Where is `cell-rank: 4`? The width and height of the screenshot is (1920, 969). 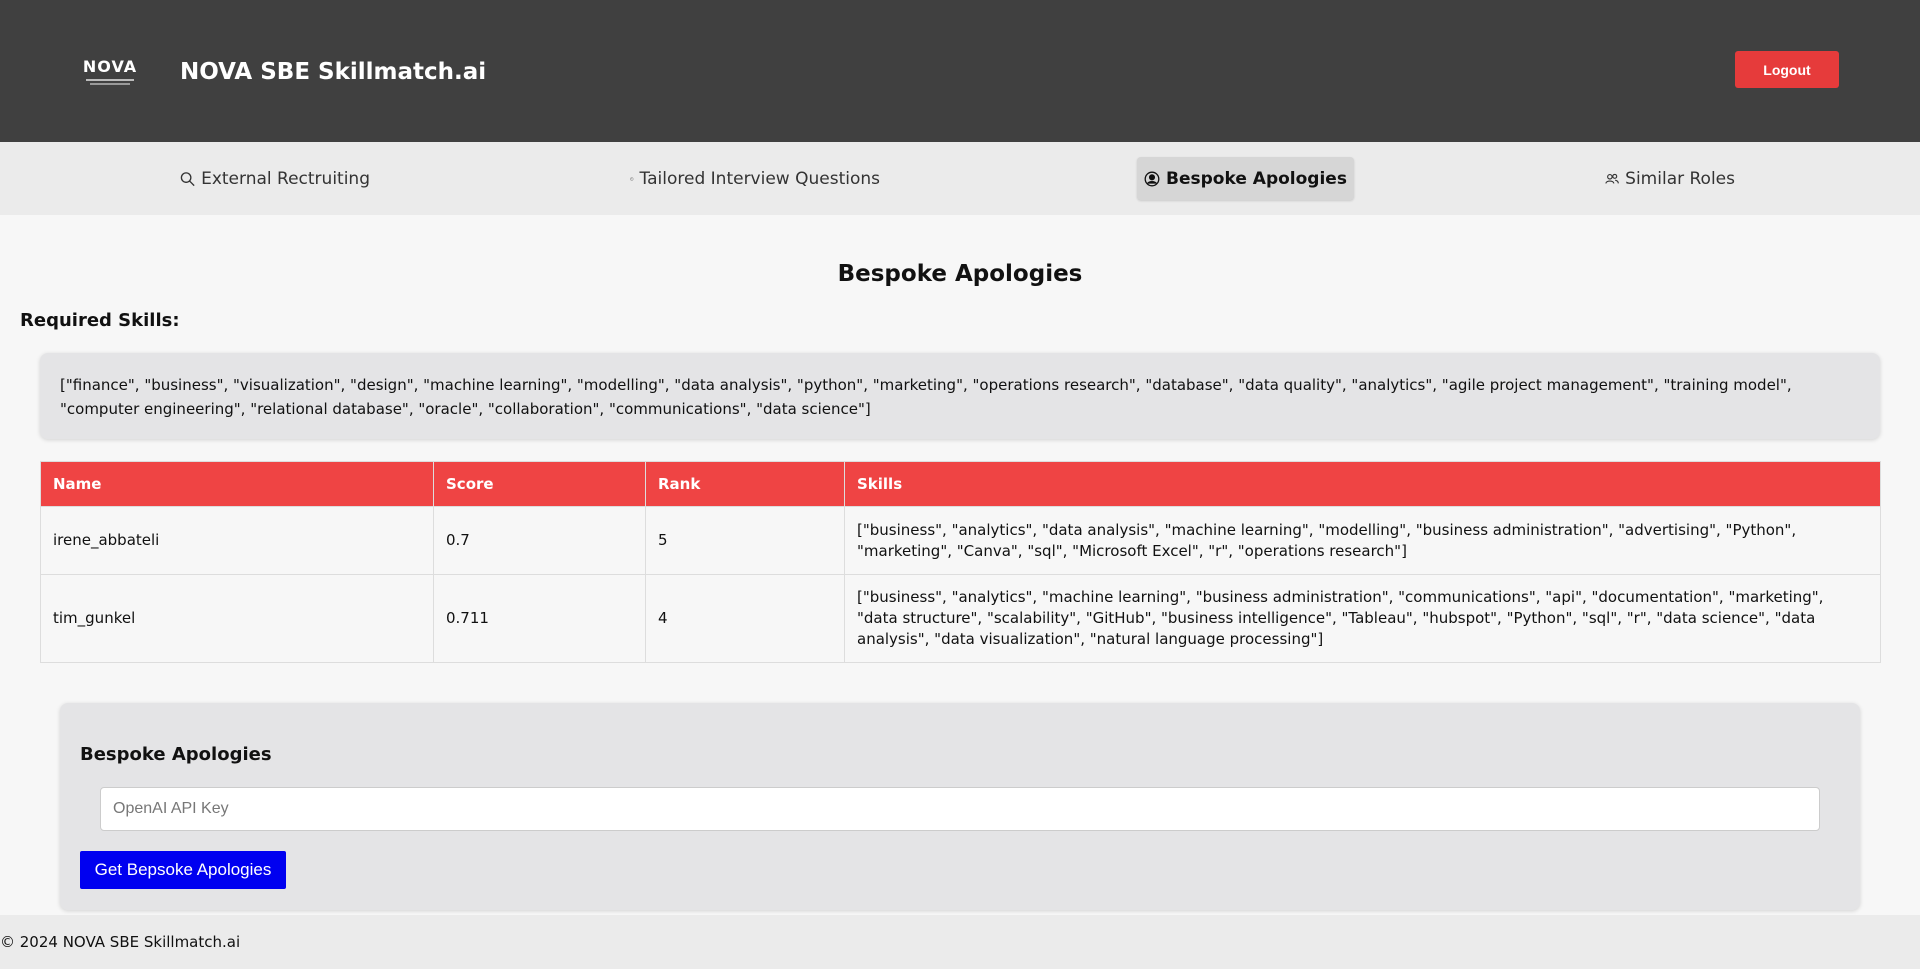
cell-rank: 4 is located at coordinates (745, 618).